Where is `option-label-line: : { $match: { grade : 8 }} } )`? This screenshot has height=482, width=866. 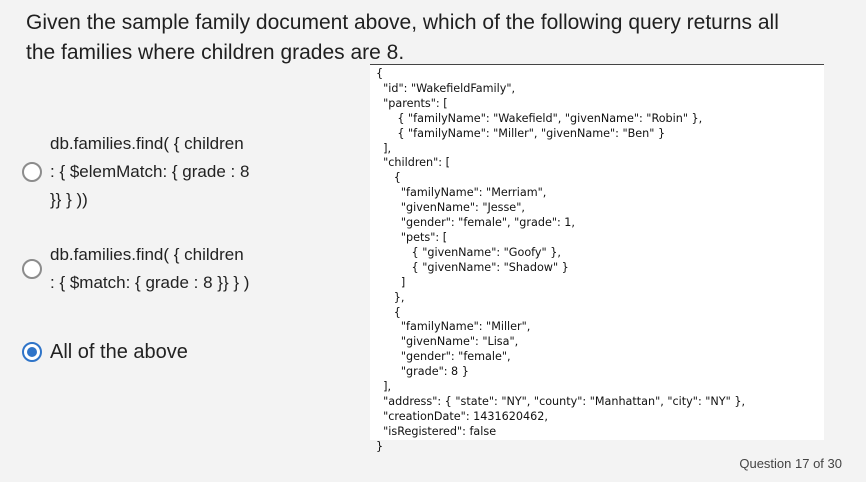 option-label-line: : { $match: { grade : 8 }} } ) is located at coordinates (150, 282).